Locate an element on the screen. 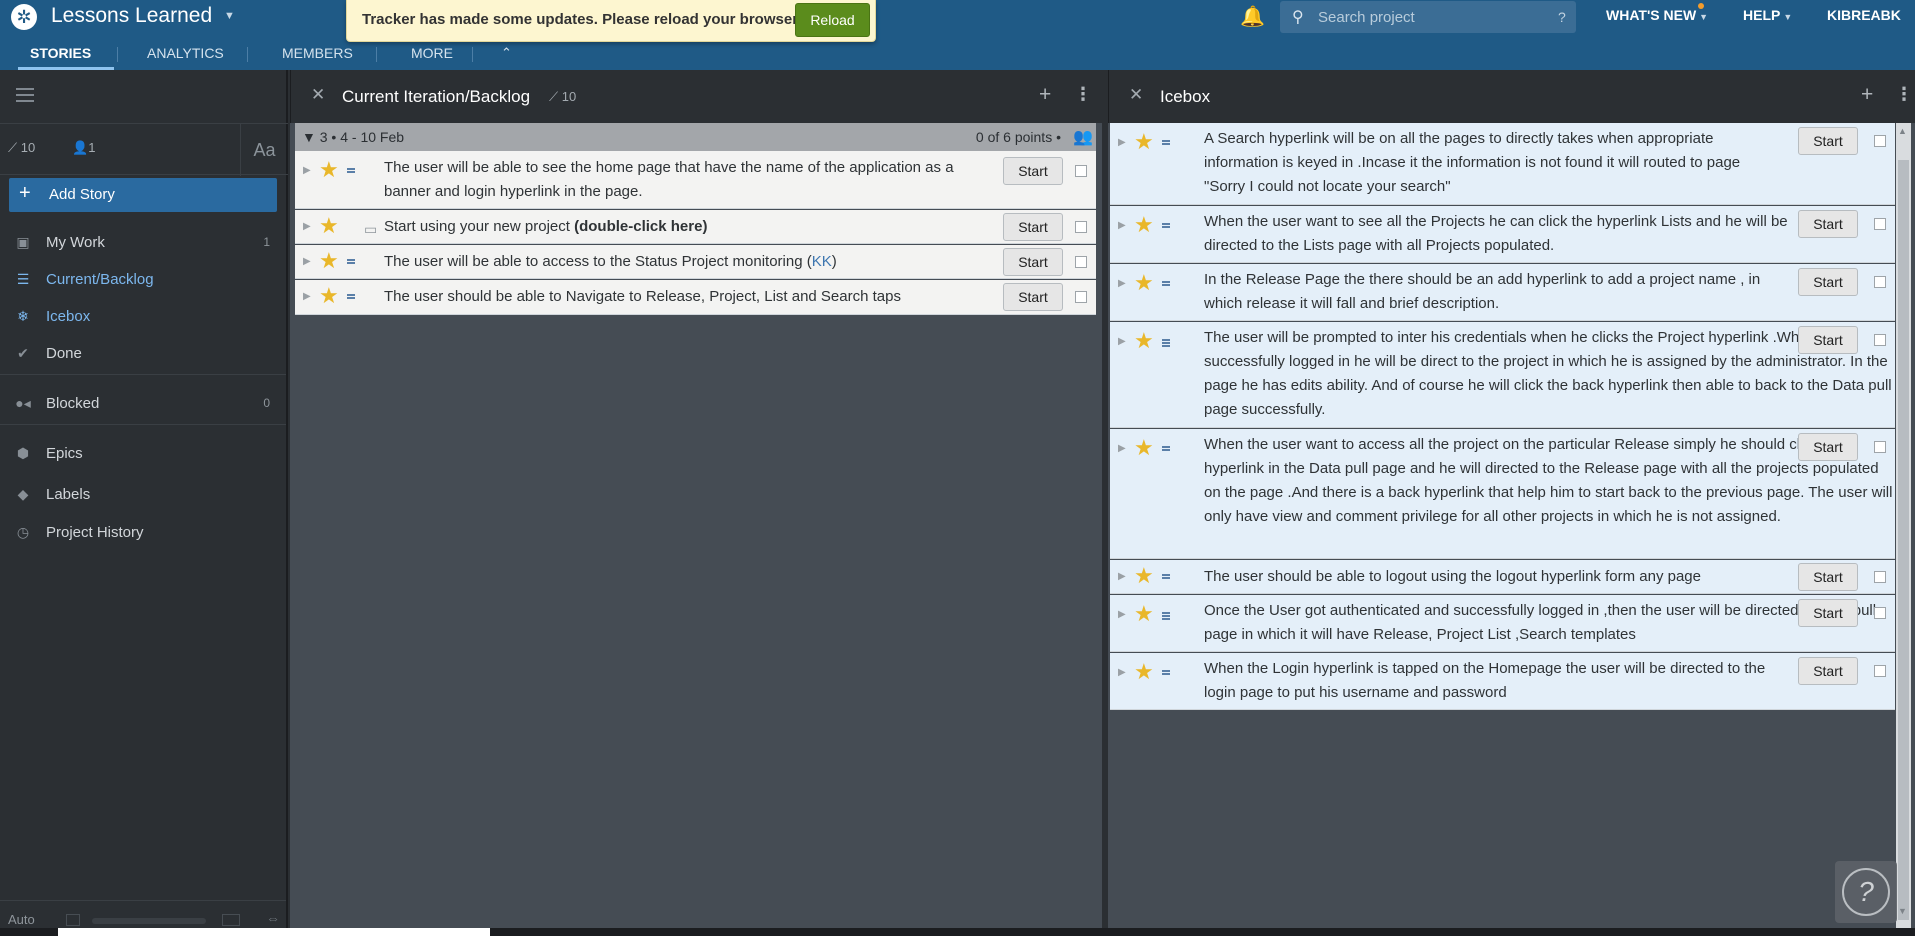 The height and width of the screenshot is (936, 1915). sidebar-item-my-work: ▣ My Work 1 is located at coordinates (143, 243).